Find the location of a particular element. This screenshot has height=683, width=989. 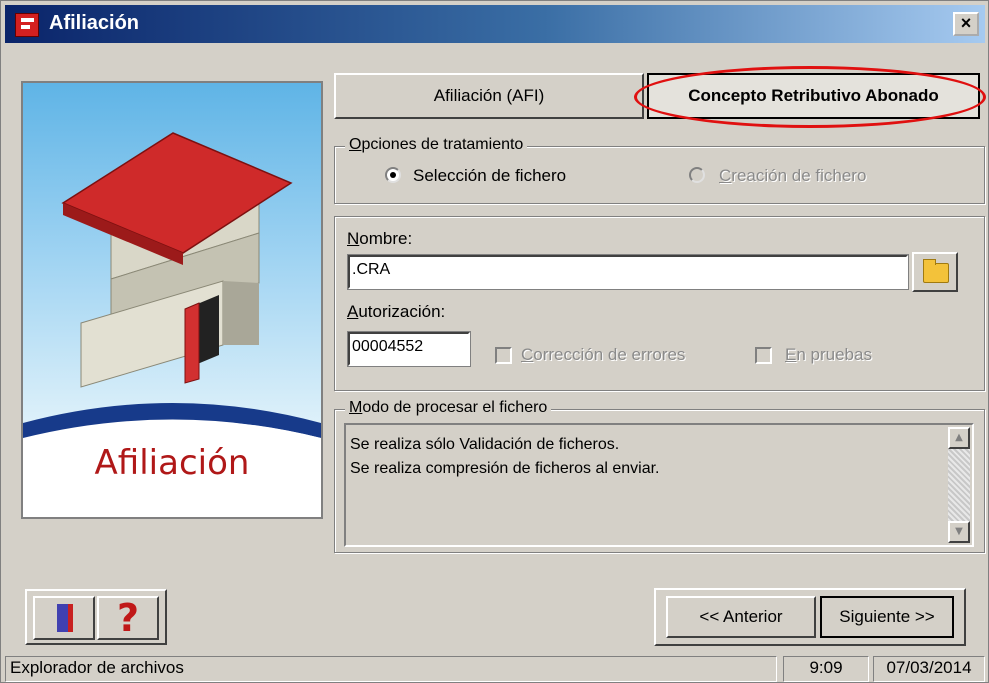

processing-line-1: Se realiza sólo Validación de ficheros. is located at coordinates (485, 444).